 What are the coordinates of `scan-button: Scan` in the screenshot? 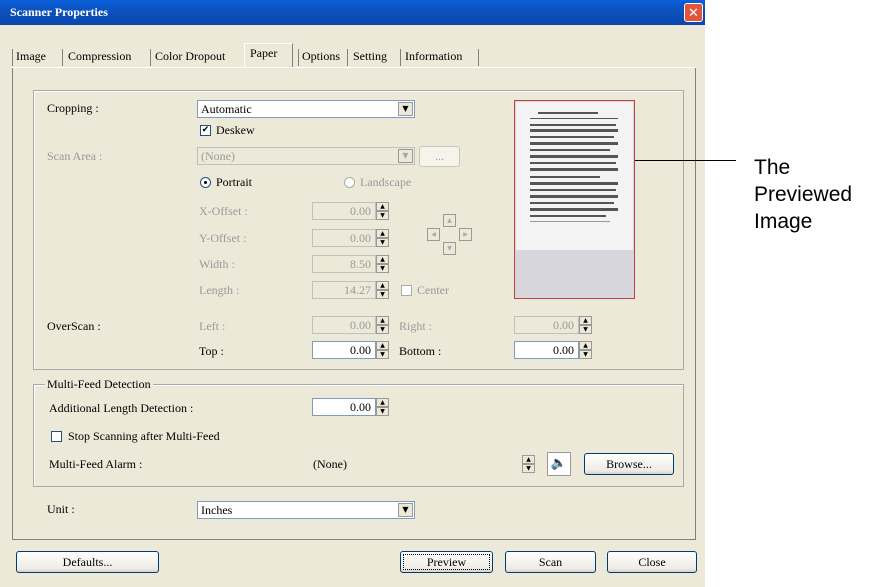 It's located at (550, 562).